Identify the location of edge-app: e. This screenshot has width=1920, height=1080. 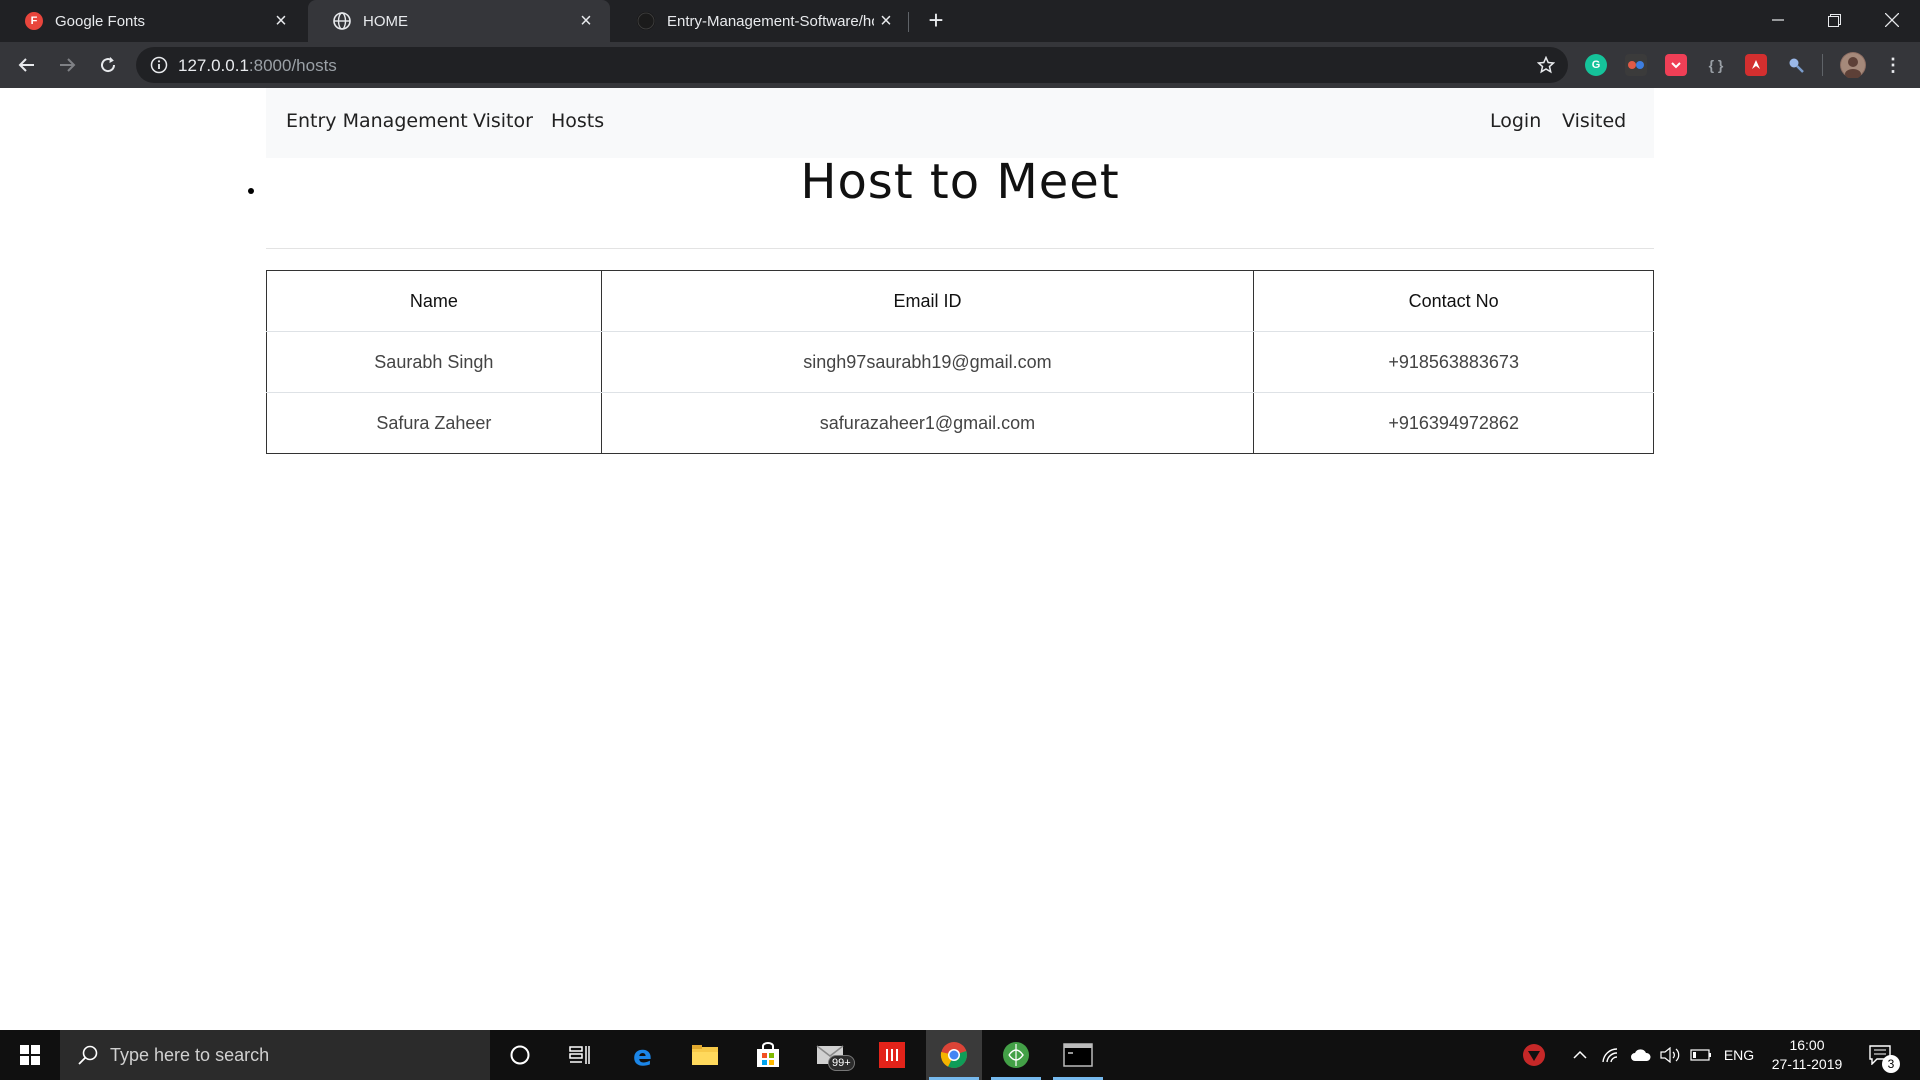
(644, 1055).